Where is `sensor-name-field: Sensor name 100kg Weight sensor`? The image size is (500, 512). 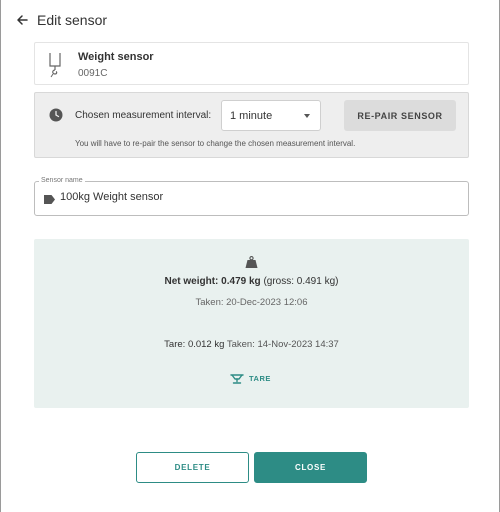
sensor-name-field: Sensor name 100kg Weight sensor is located at coordinates (251, 196).